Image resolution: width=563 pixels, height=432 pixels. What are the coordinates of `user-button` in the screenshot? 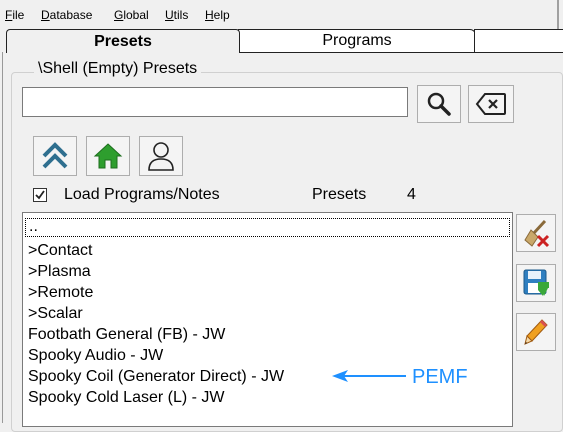 It's located at (161, 156).